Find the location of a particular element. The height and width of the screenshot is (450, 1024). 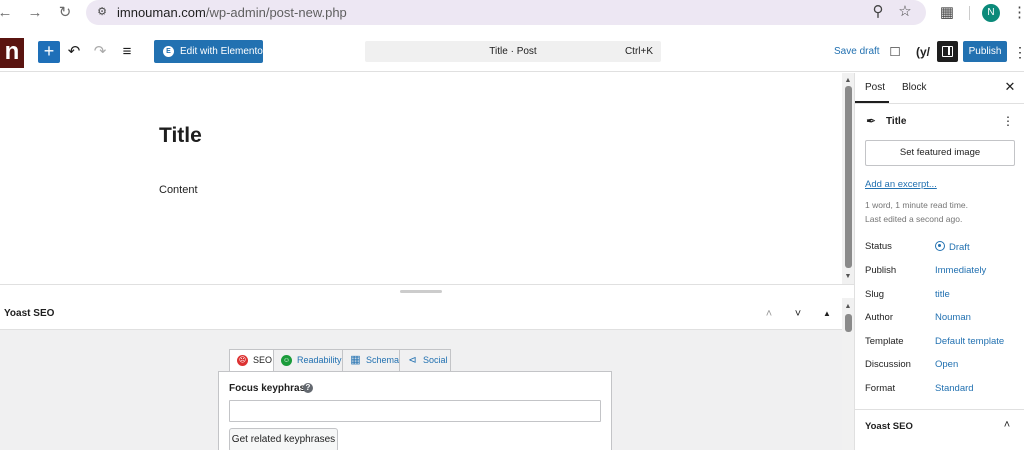

document-overview-icon: ≡ is located at coordinates (127, 52).